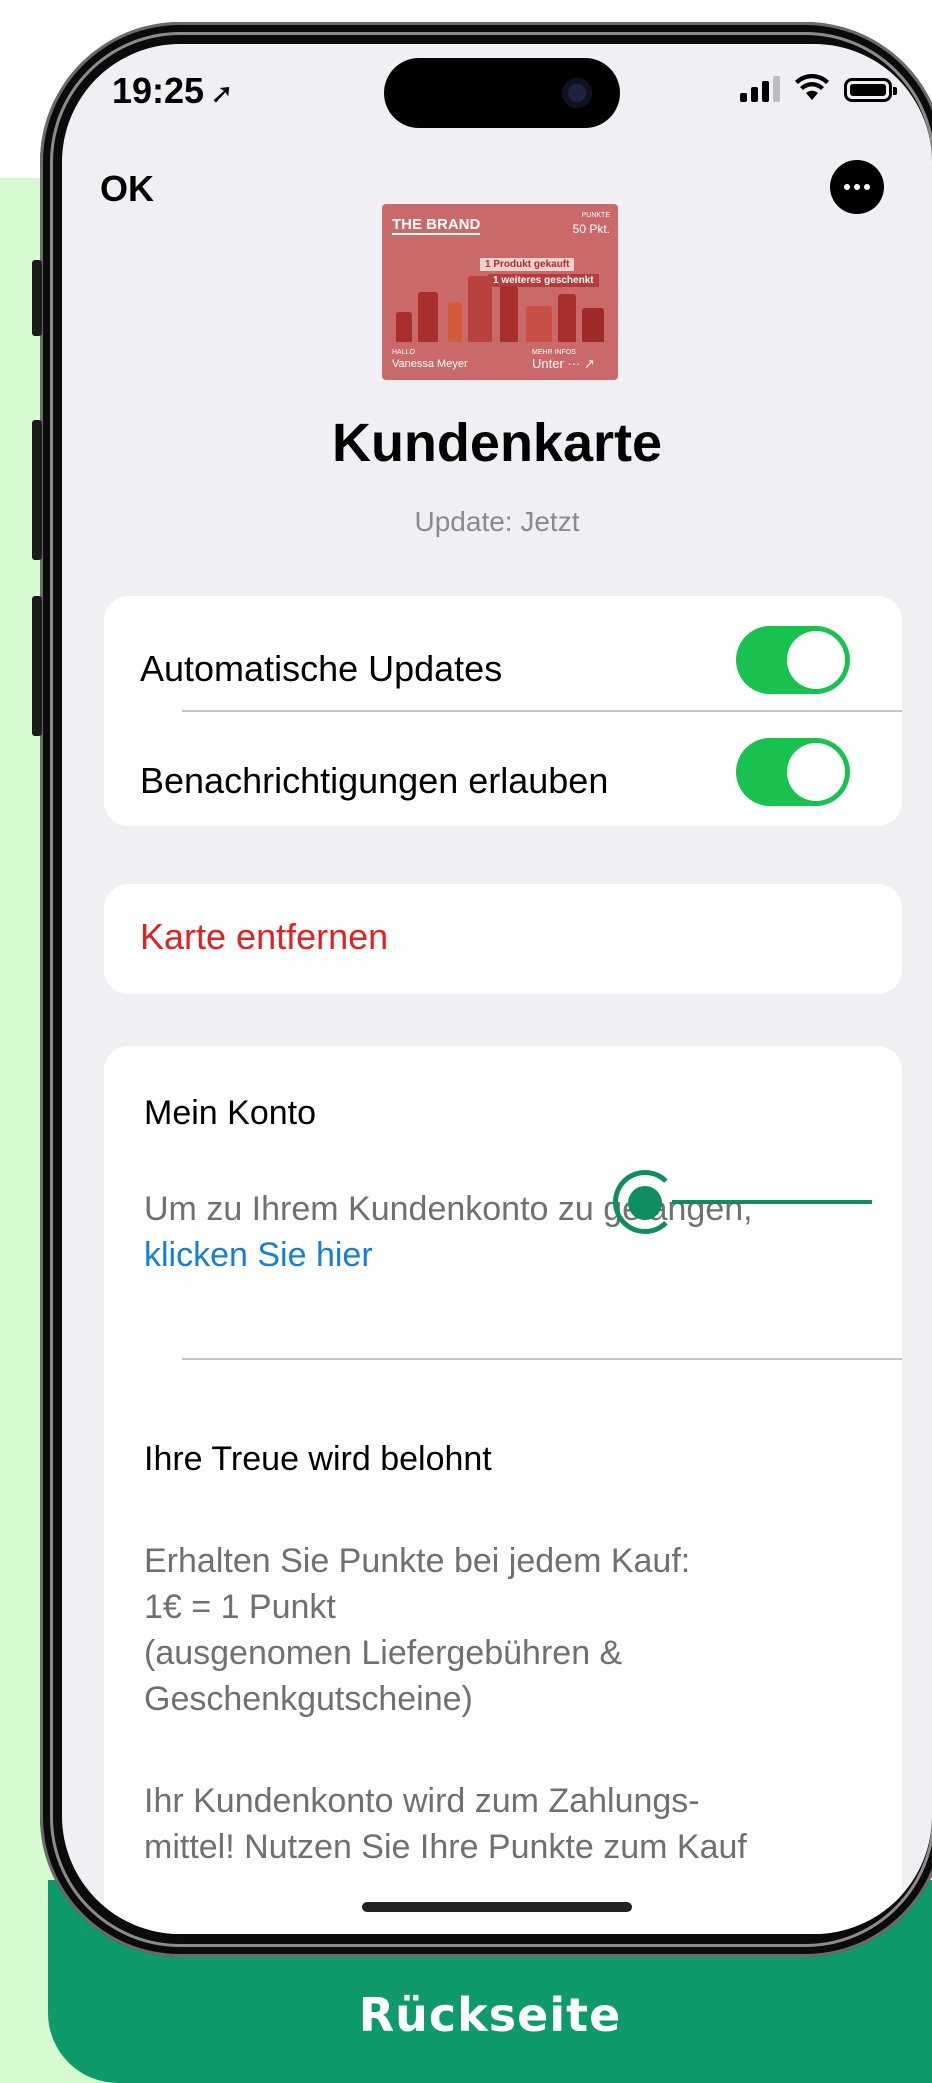 The image size is (932, 2083). Describe the element at coordinates (403, 352) in the screenshot. I see `card-hello-label: HALLO` at that location.